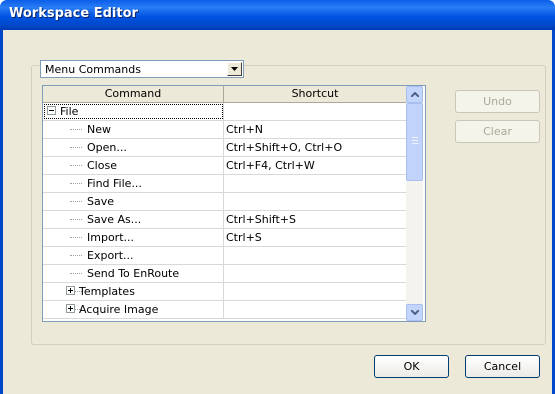 This screenshot has height=394, width=555. Describe the element at coordinates (315, 237) in the screenshot. I see `shortcut-cell: Ctrl+S` at that location.